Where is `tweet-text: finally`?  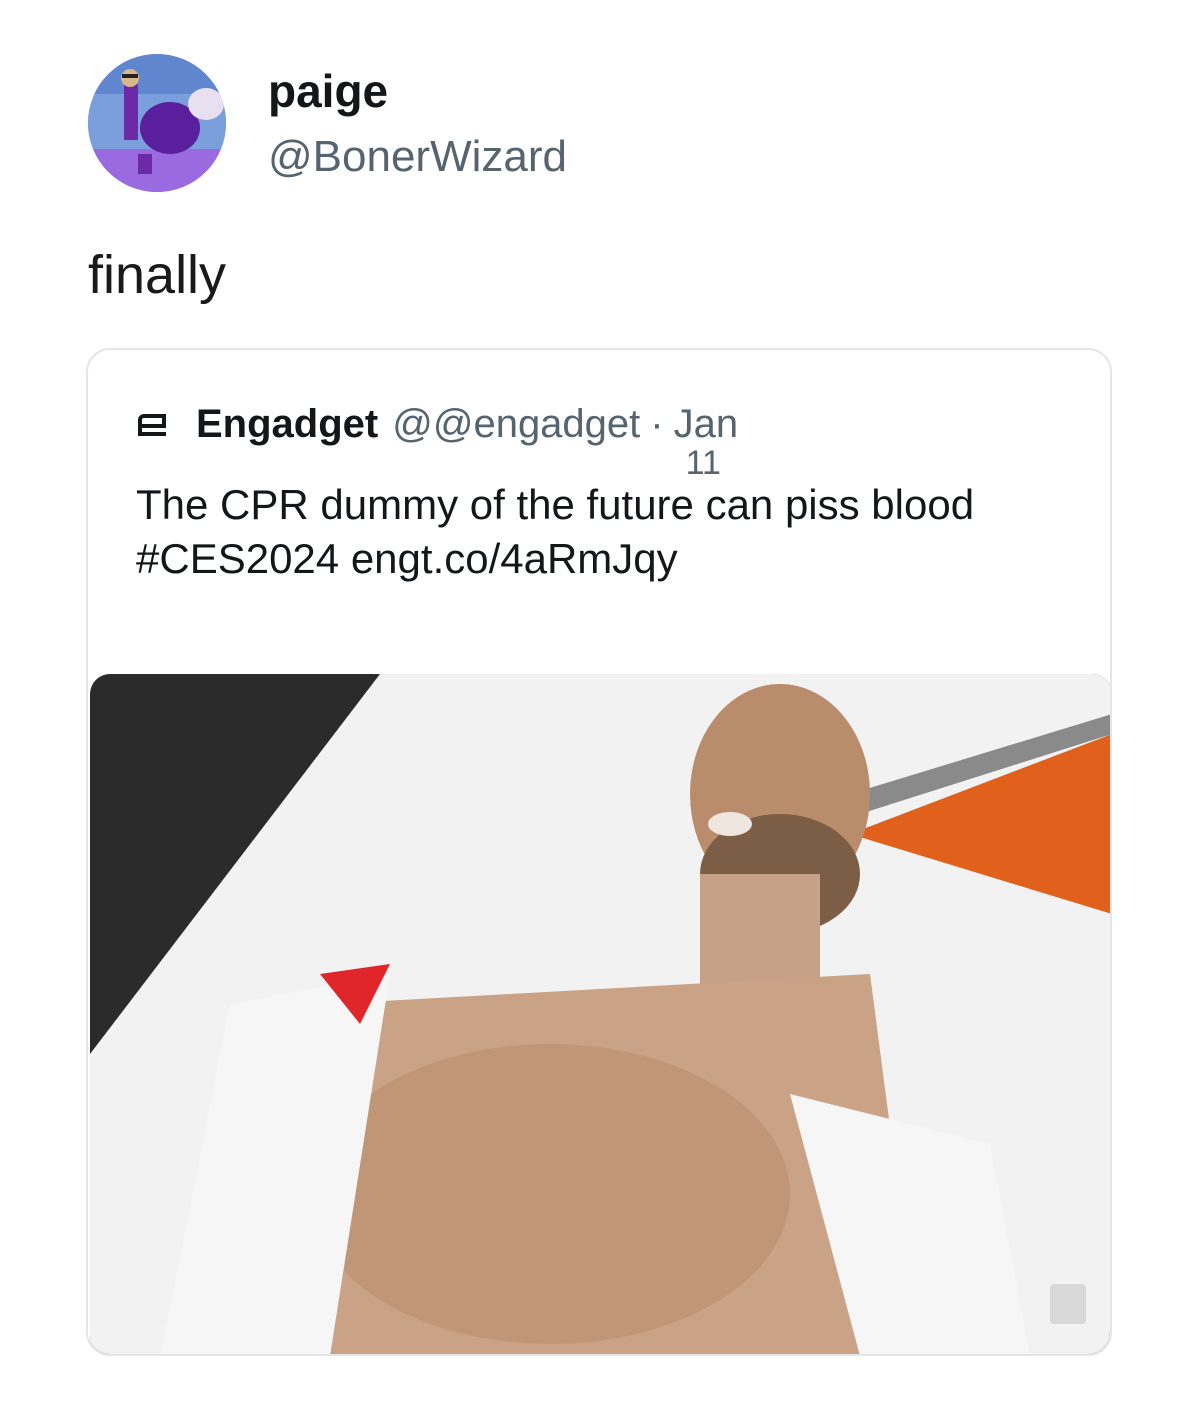 tweet-text: finally is located at coordinates (157, 275).